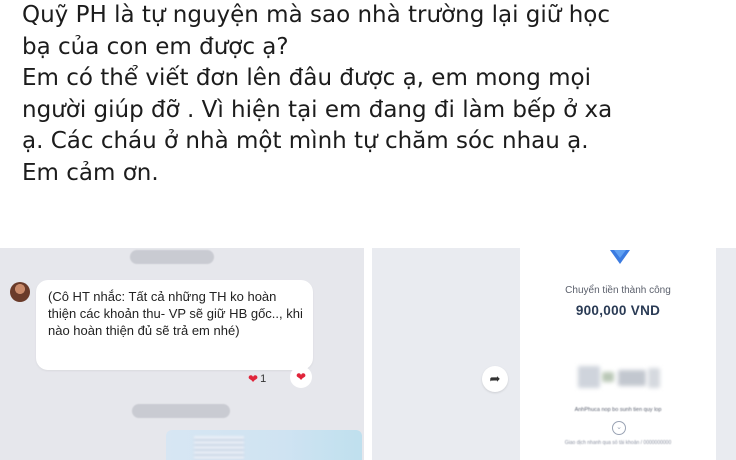 The width and height of the screenshot is (736, 460). Describe the element at coordinates (264, 445) in the screenshot. I see `blurred-image-message` at that location.